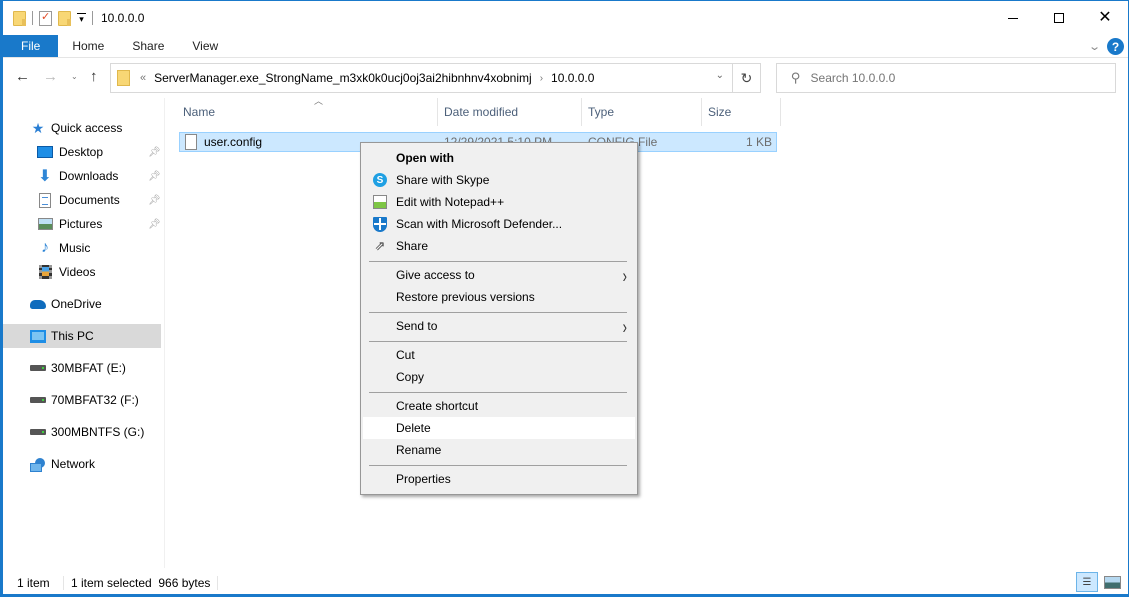 This screenshot has width=1129, height=597. I want to click on tab-home: Home, so click(88, 46).